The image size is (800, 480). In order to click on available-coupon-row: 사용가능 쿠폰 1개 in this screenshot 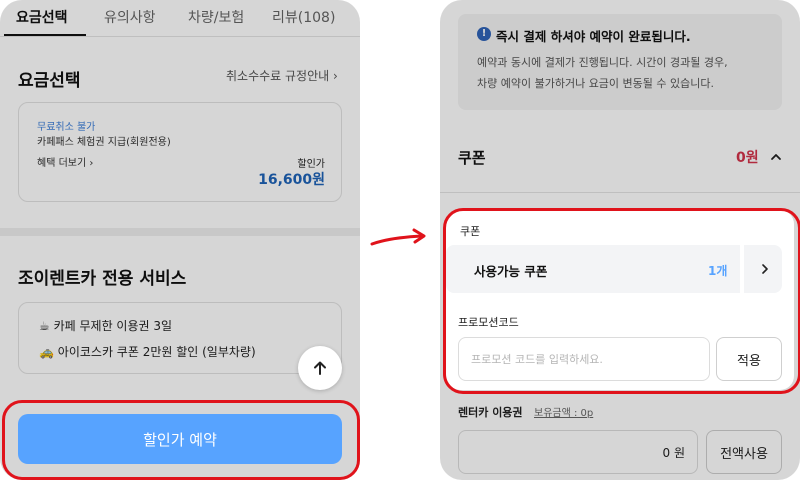, I will do `click(614, 269)`.